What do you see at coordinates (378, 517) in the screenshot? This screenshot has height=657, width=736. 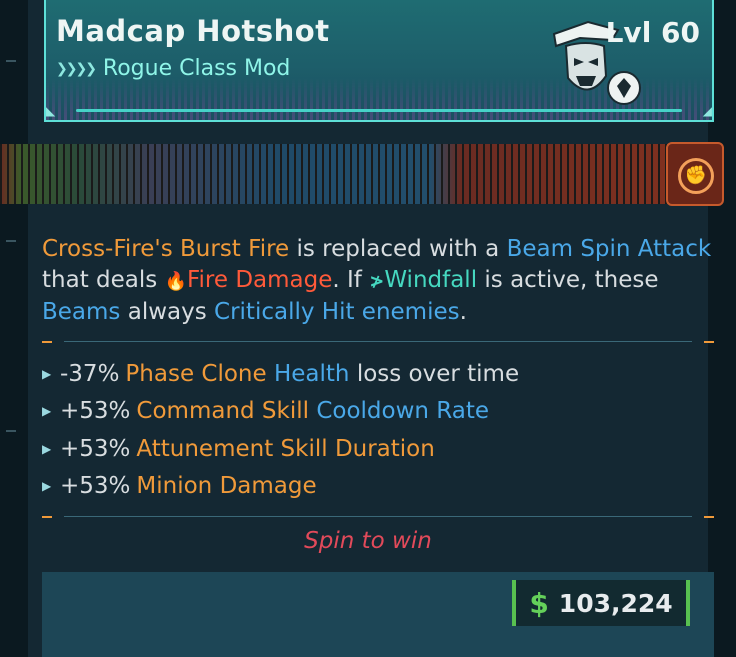 I see `divider-bottom` at bounding box center [378, 517].